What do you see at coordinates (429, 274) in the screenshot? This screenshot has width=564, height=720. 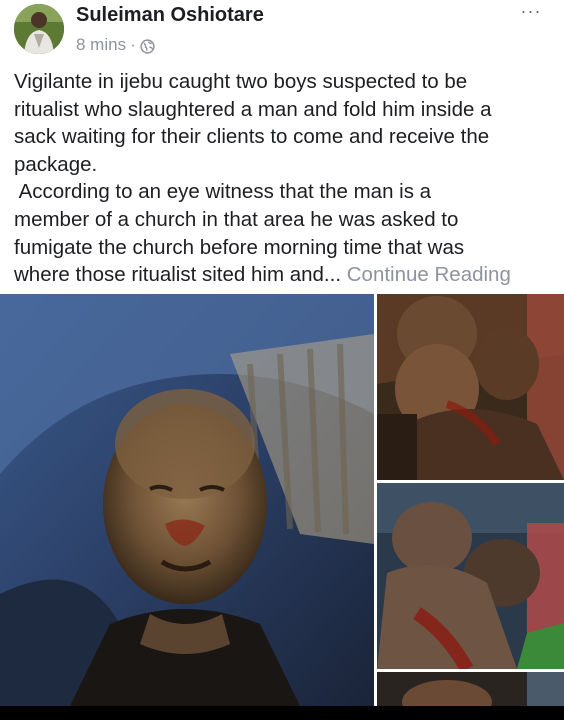 I see `continue-reading-link: Continue Reading` at bounding box center [429, 274].